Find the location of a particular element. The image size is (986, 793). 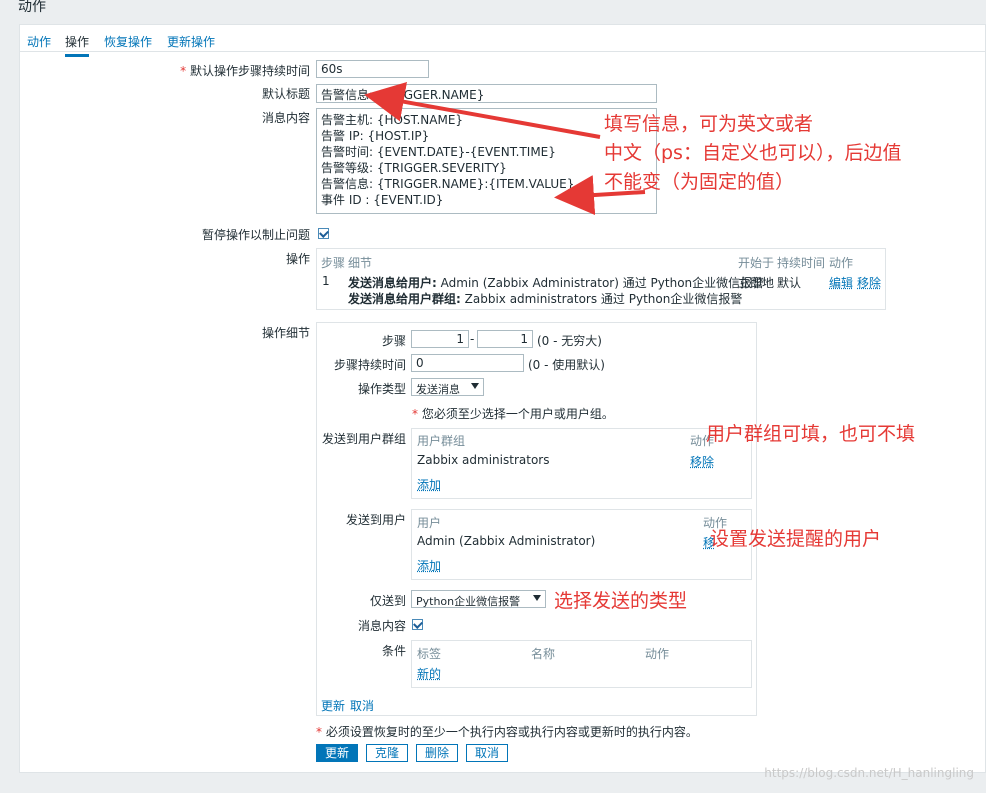

annotation-select-type: 选择发送的类型 is located at coordinates (621, 601).